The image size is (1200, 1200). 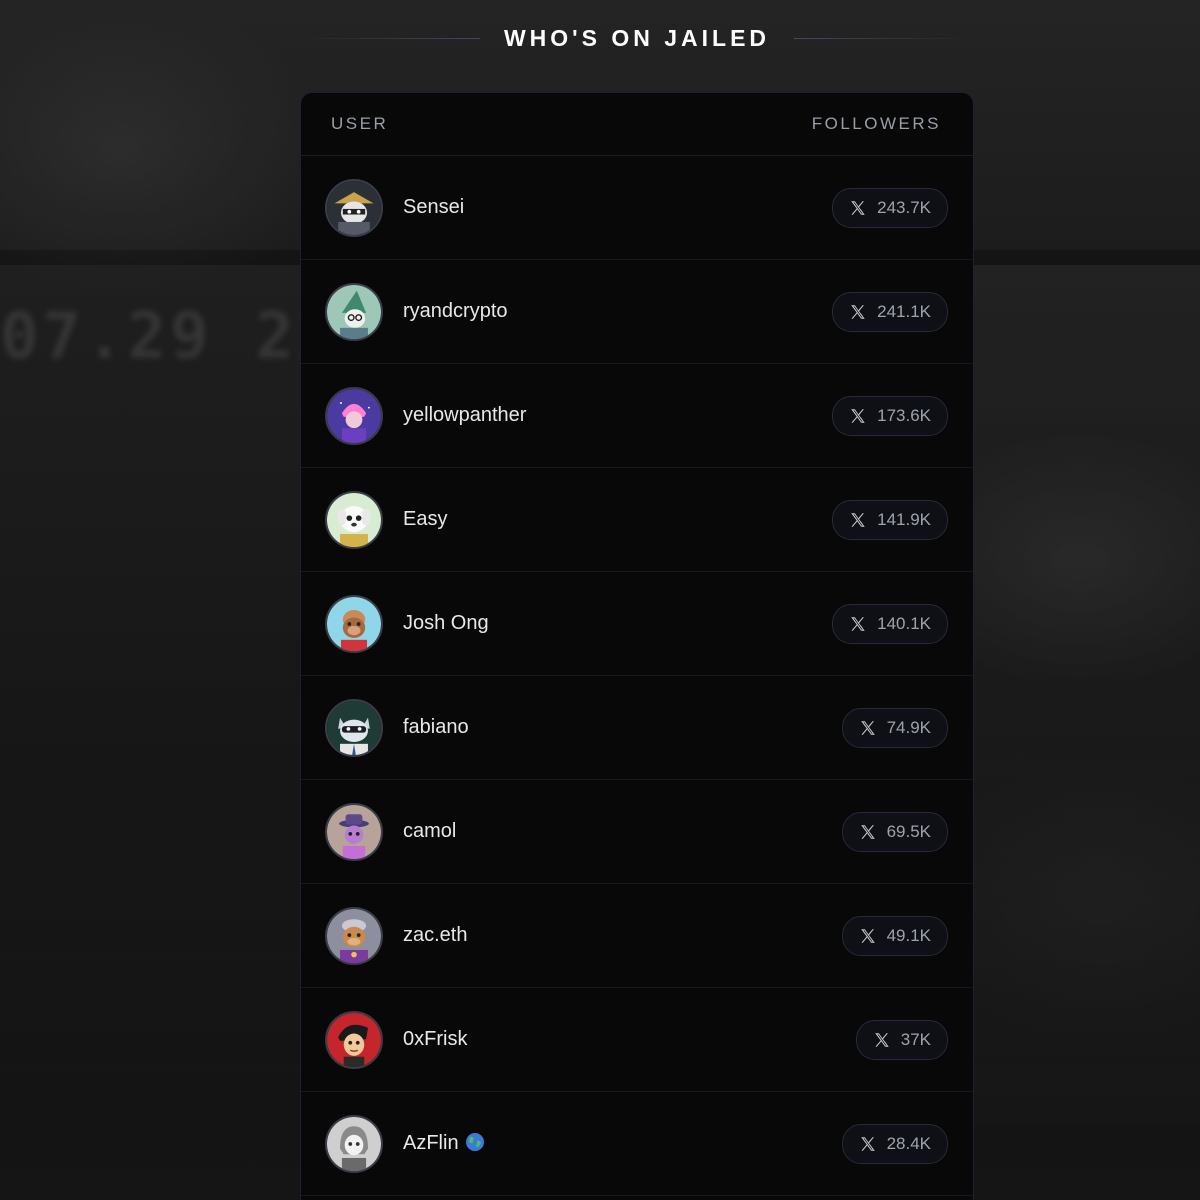 What do you see at coordinates (354, 623) in the screenshot?
I see `ape-avatar` at bounding box center [354, 623].